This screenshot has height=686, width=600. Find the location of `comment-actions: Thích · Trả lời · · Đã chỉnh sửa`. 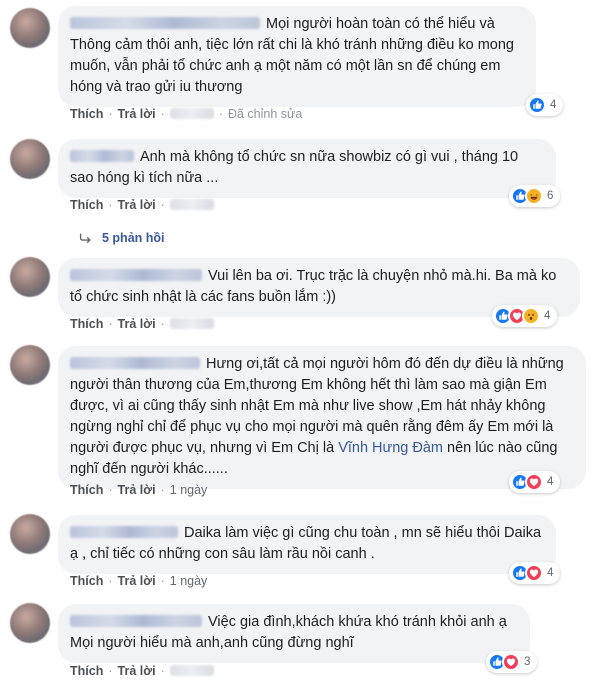

comment-actions: Thích · Trả lời · · Đã chỉnh sửa is located at coordinates (186, 114).